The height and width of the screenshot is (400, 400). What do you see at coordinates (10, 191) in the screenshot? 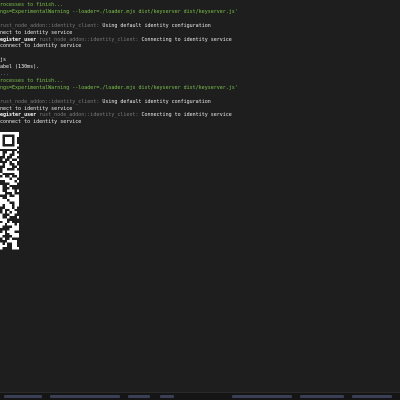
I see `qr-code-icon` at bounding box center [10, 191].